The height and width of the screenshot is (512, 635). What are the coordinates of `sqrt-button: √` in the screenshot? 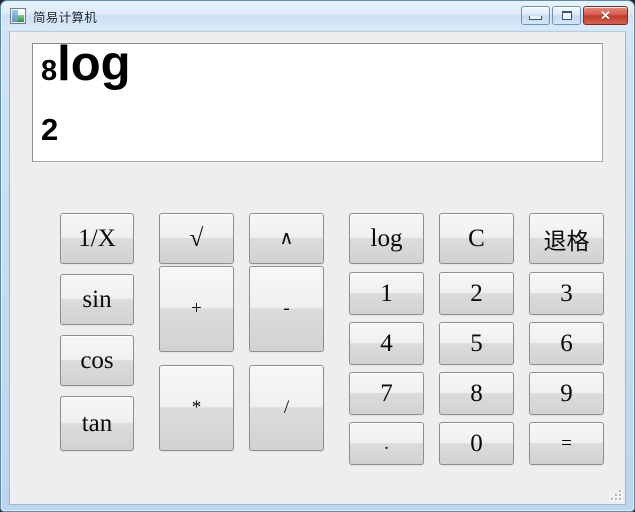 It's located at (196, 238).